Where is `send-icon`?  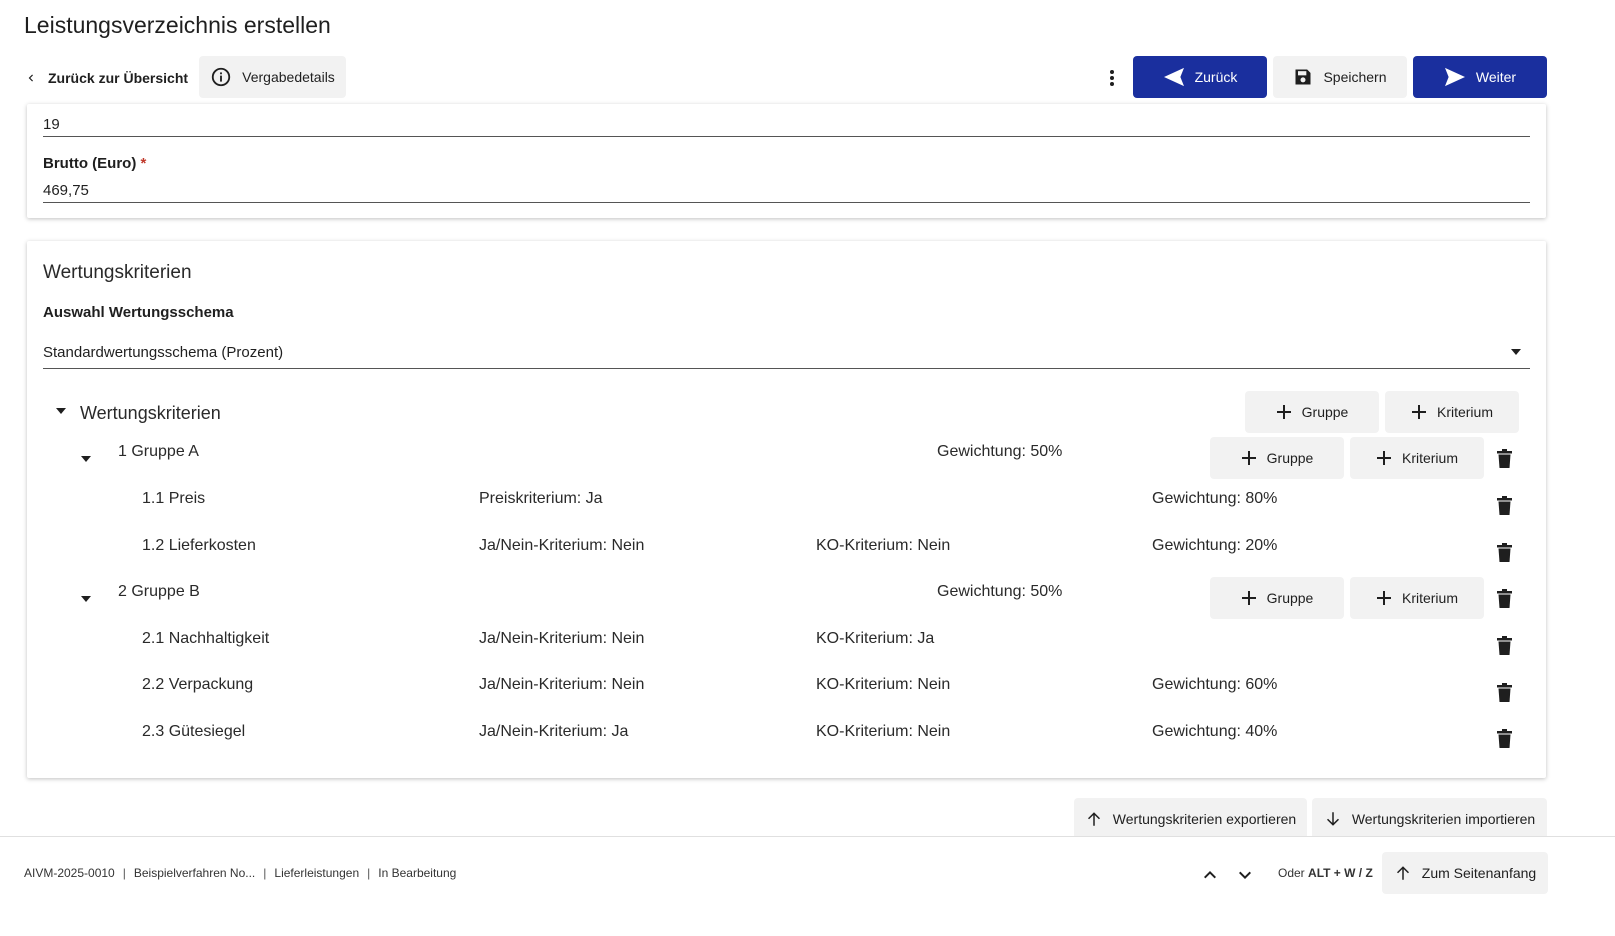
send-icon is located at coordinates (1455, 77).